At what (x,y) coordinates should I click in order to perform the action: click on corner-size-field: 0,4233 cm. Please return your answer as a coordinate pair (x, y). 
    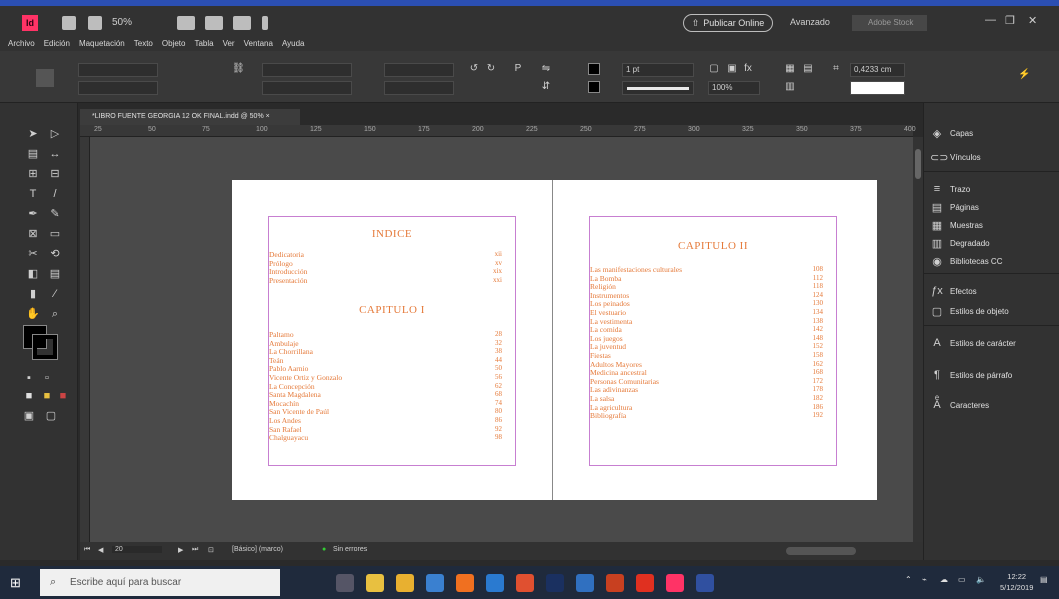
    Looking at the image, I should click on (877, 70).